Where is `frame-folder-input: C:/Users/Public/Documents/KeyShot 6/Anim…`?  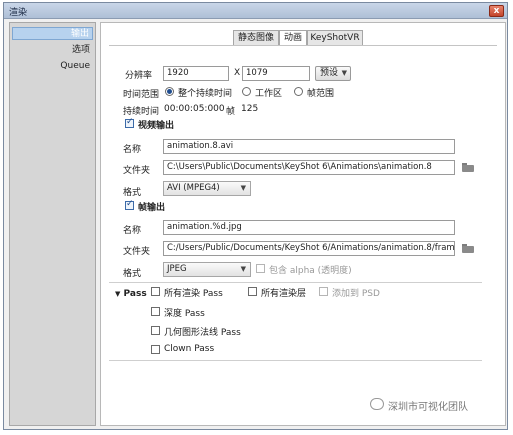 frame-folder-input: C:/Users/Public/Documents/KeyShot 6/Anim… is located at coordinates (309, 248).